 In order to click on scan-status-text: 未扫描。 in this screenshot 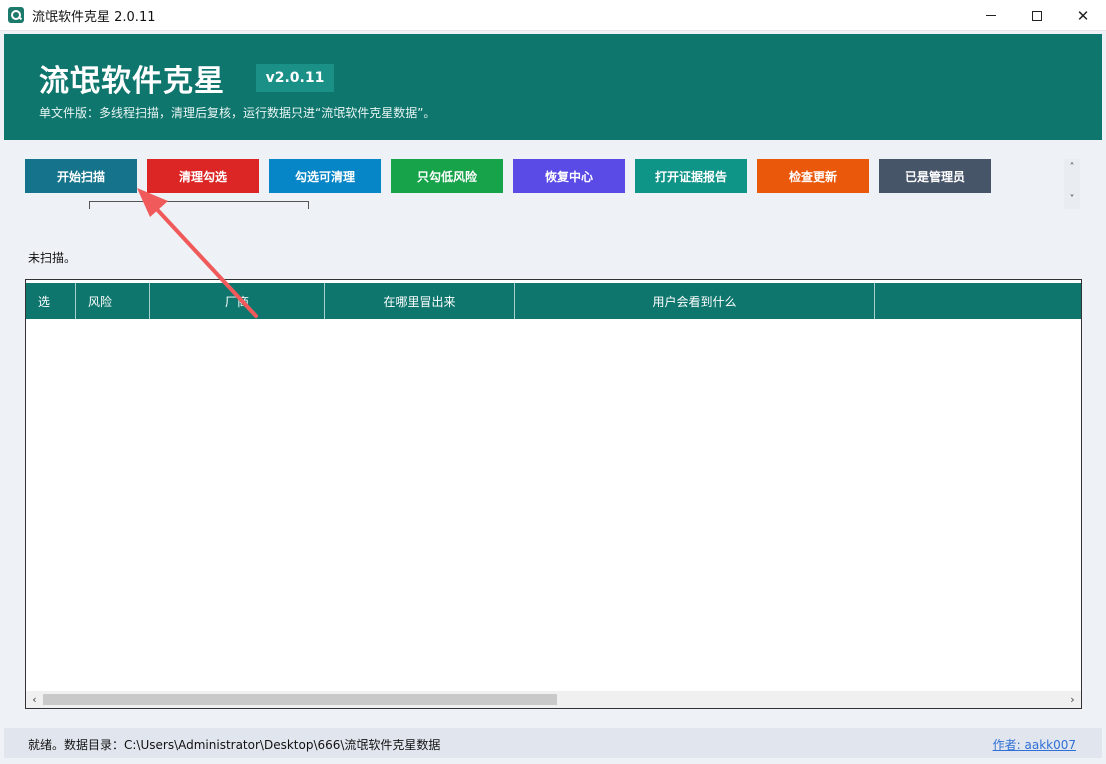, I will do `click(52, 258)`.